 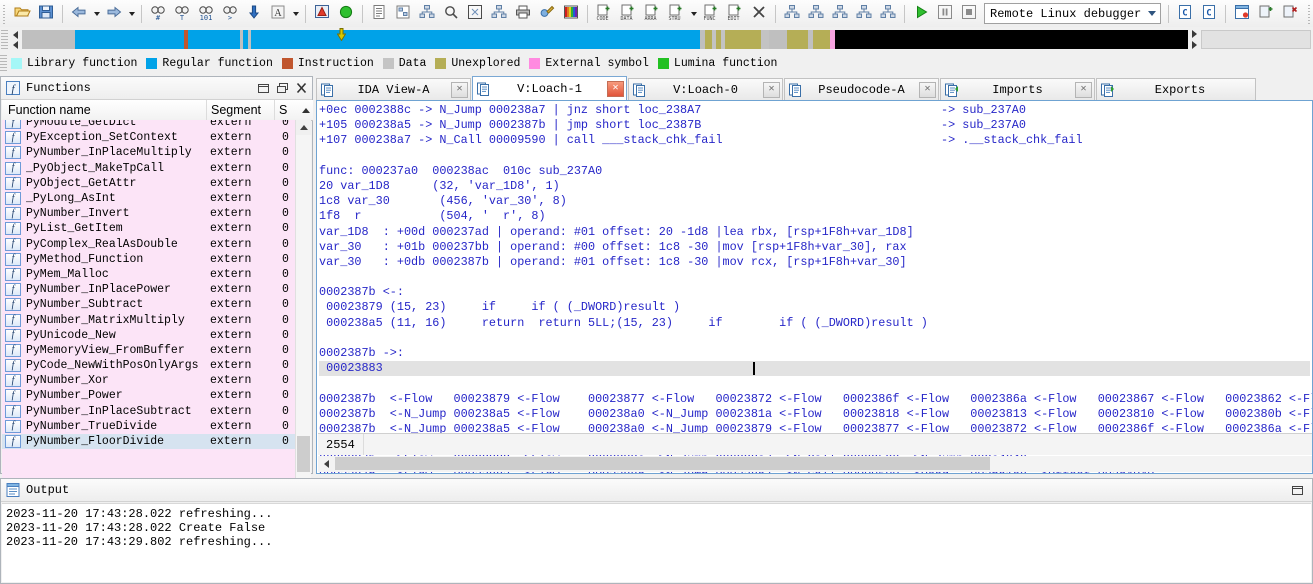 What do you see at coordinates (150, 335) in the screenshot?
I see `function-list-row: f PyUnicode_New extern 0` at bounding box center [150, 335].